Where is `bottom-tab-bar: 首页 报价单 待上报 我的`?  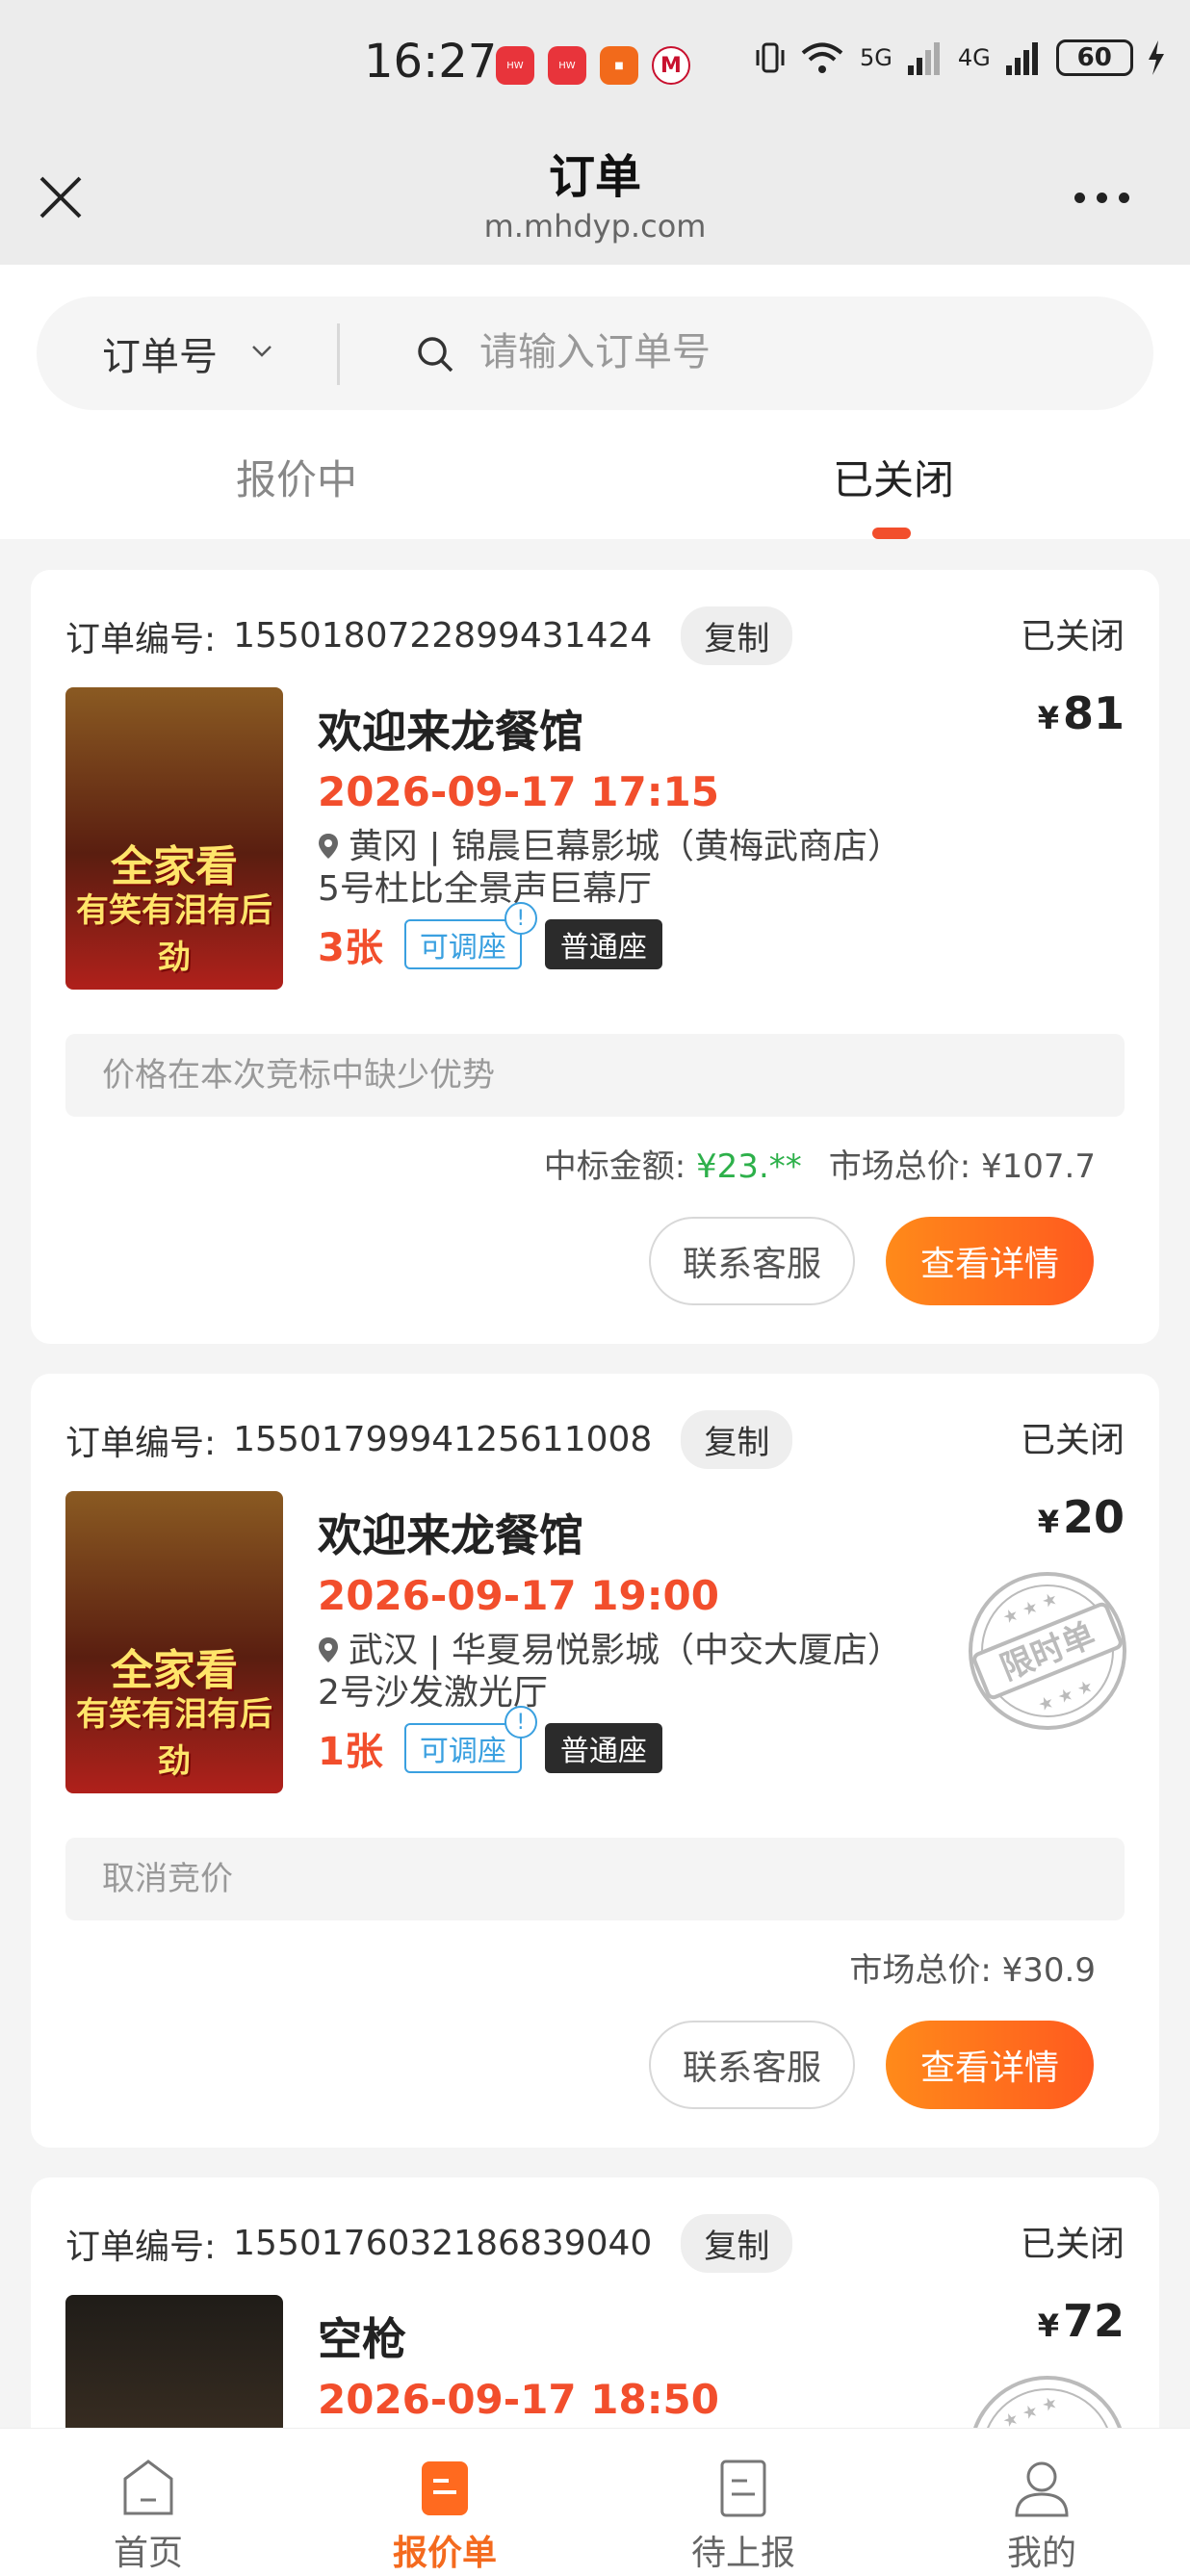 bottom-tab-bar: 首页 报价单 待上报 我的 is located at coordinates (595, 2502).